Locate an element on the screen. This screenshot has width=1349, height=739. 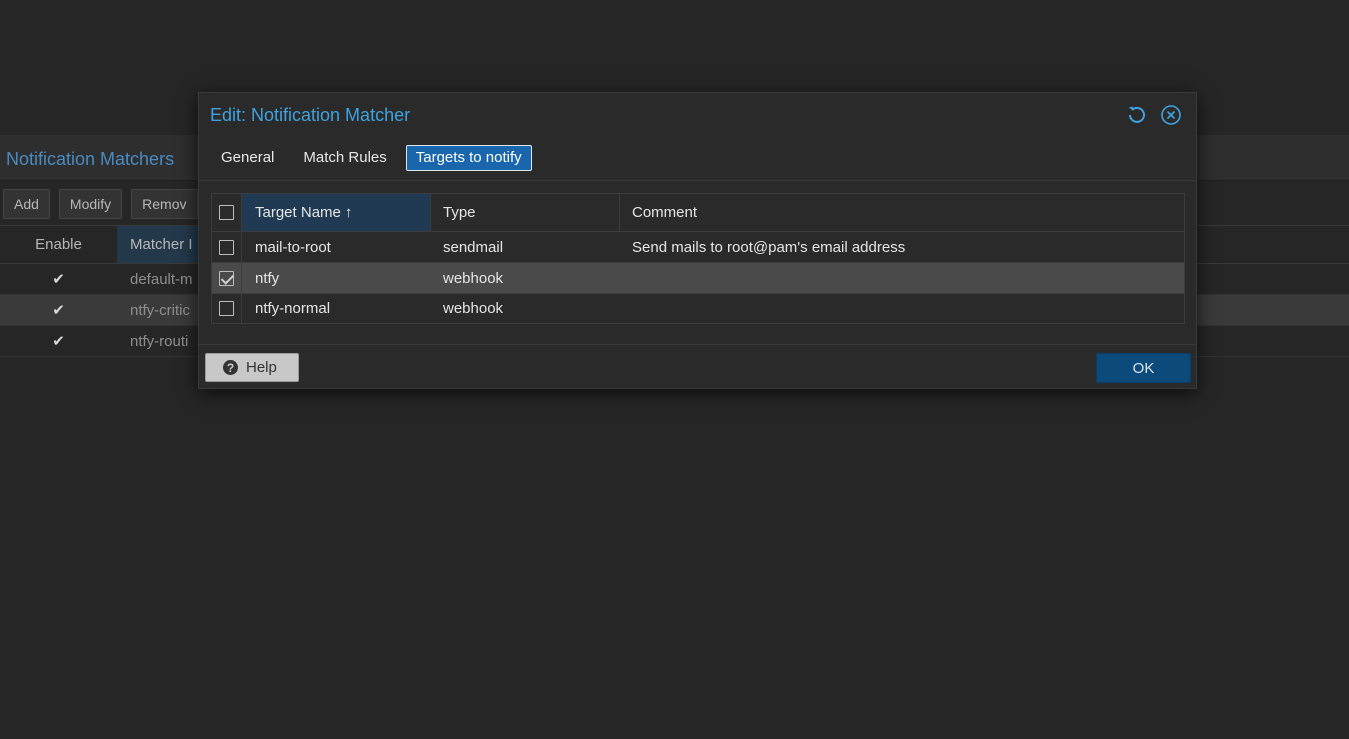
table-row: ntfy-normal webhook is located at coordinates (698, 308).